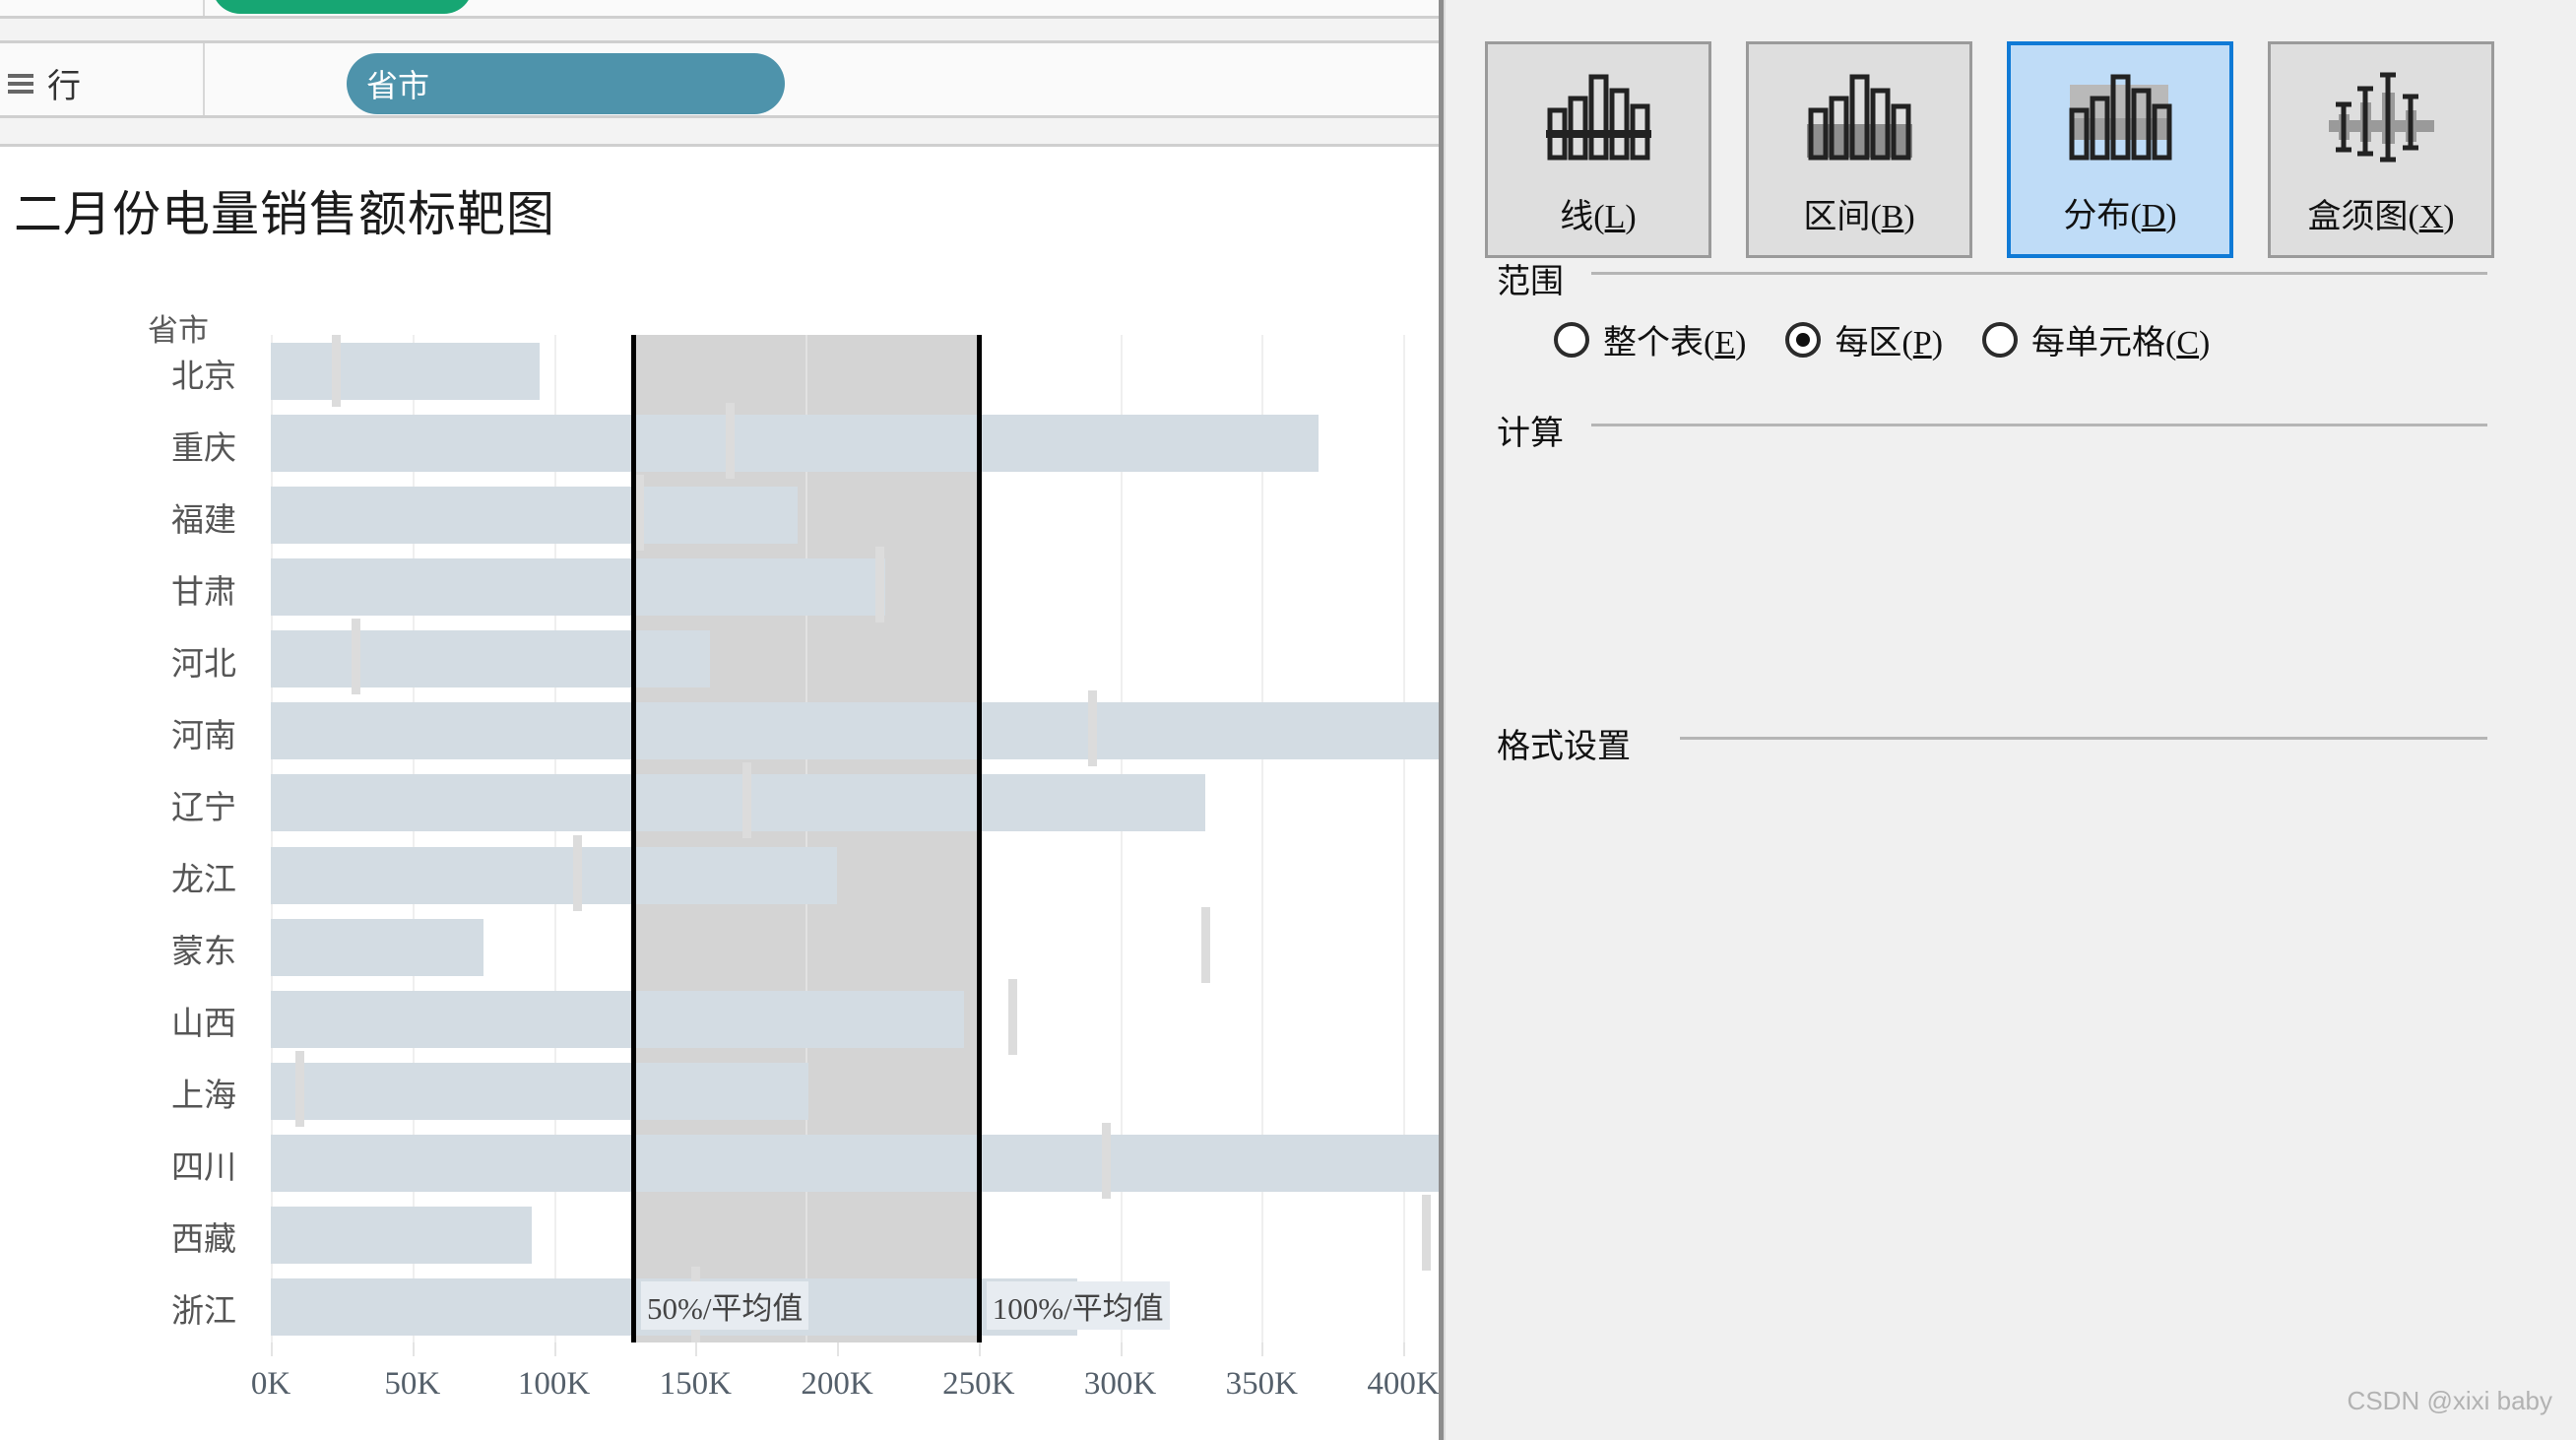 This screenshot has height=1440, width=2576. Describe the element at coordinates (2449, 1400) in the screenshot. I see `watermark: CSDN @xixi baby` at that location.